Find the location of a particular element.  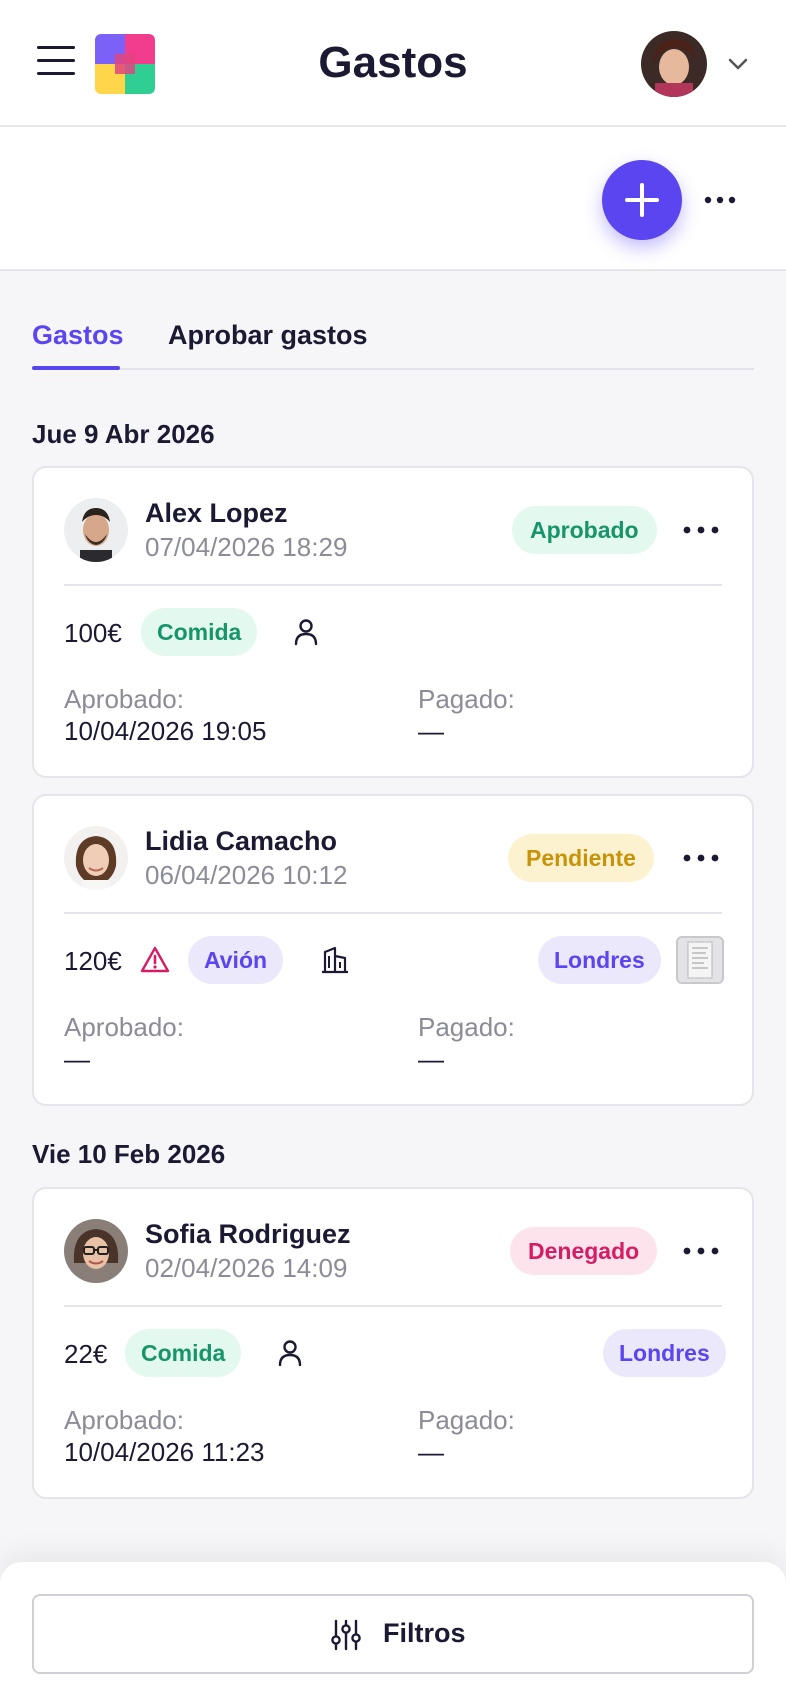

expense-amount: 100€ is located at coordinates (93, 633).